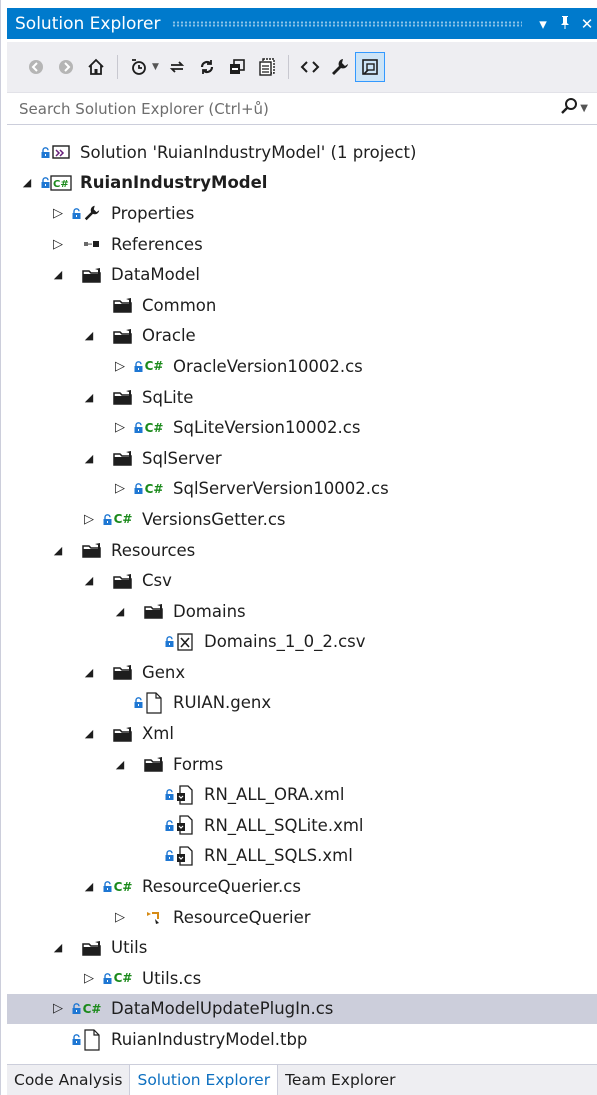 Image resolution: width=597 pixels, height=1095 pixels. Describe the element at coordinates (209, 611) in the screenshot. I see `tree-item-label: Domains` at that location.